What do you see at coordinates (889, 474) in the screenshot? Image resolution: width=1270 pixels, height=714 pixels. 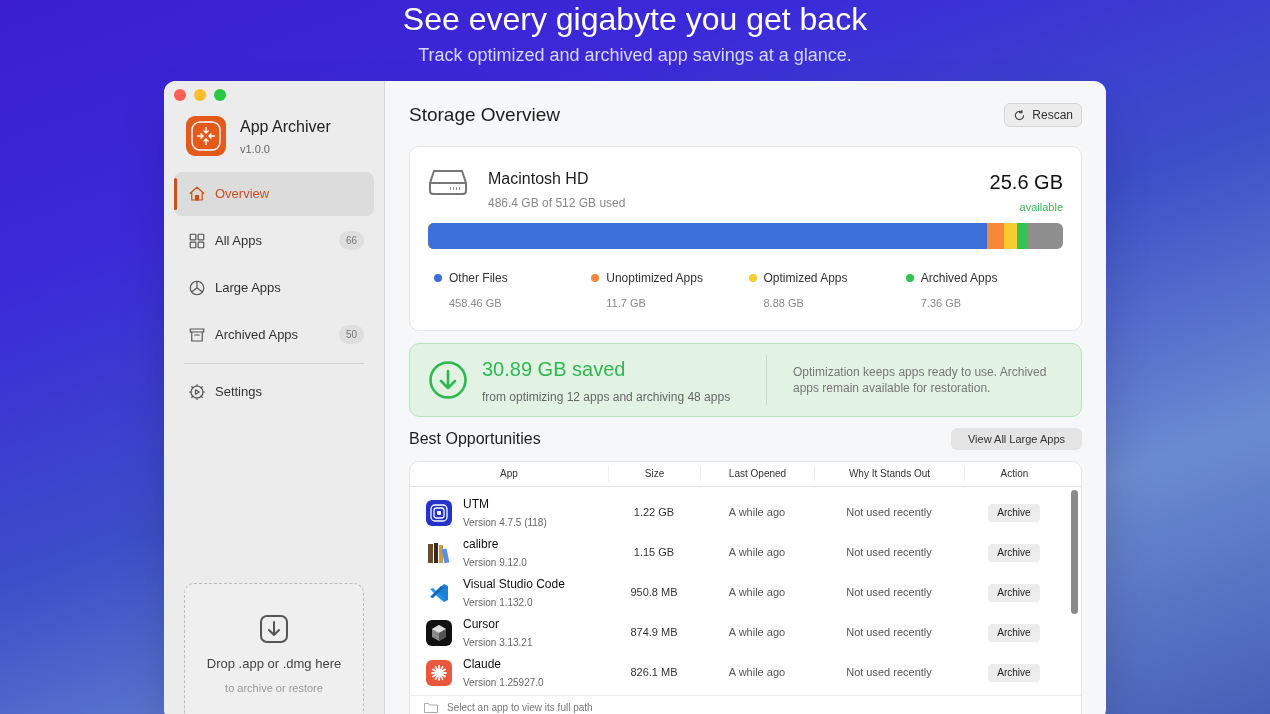 I see `column-header: Why It Stands Out` at bounding box center [889, 474].